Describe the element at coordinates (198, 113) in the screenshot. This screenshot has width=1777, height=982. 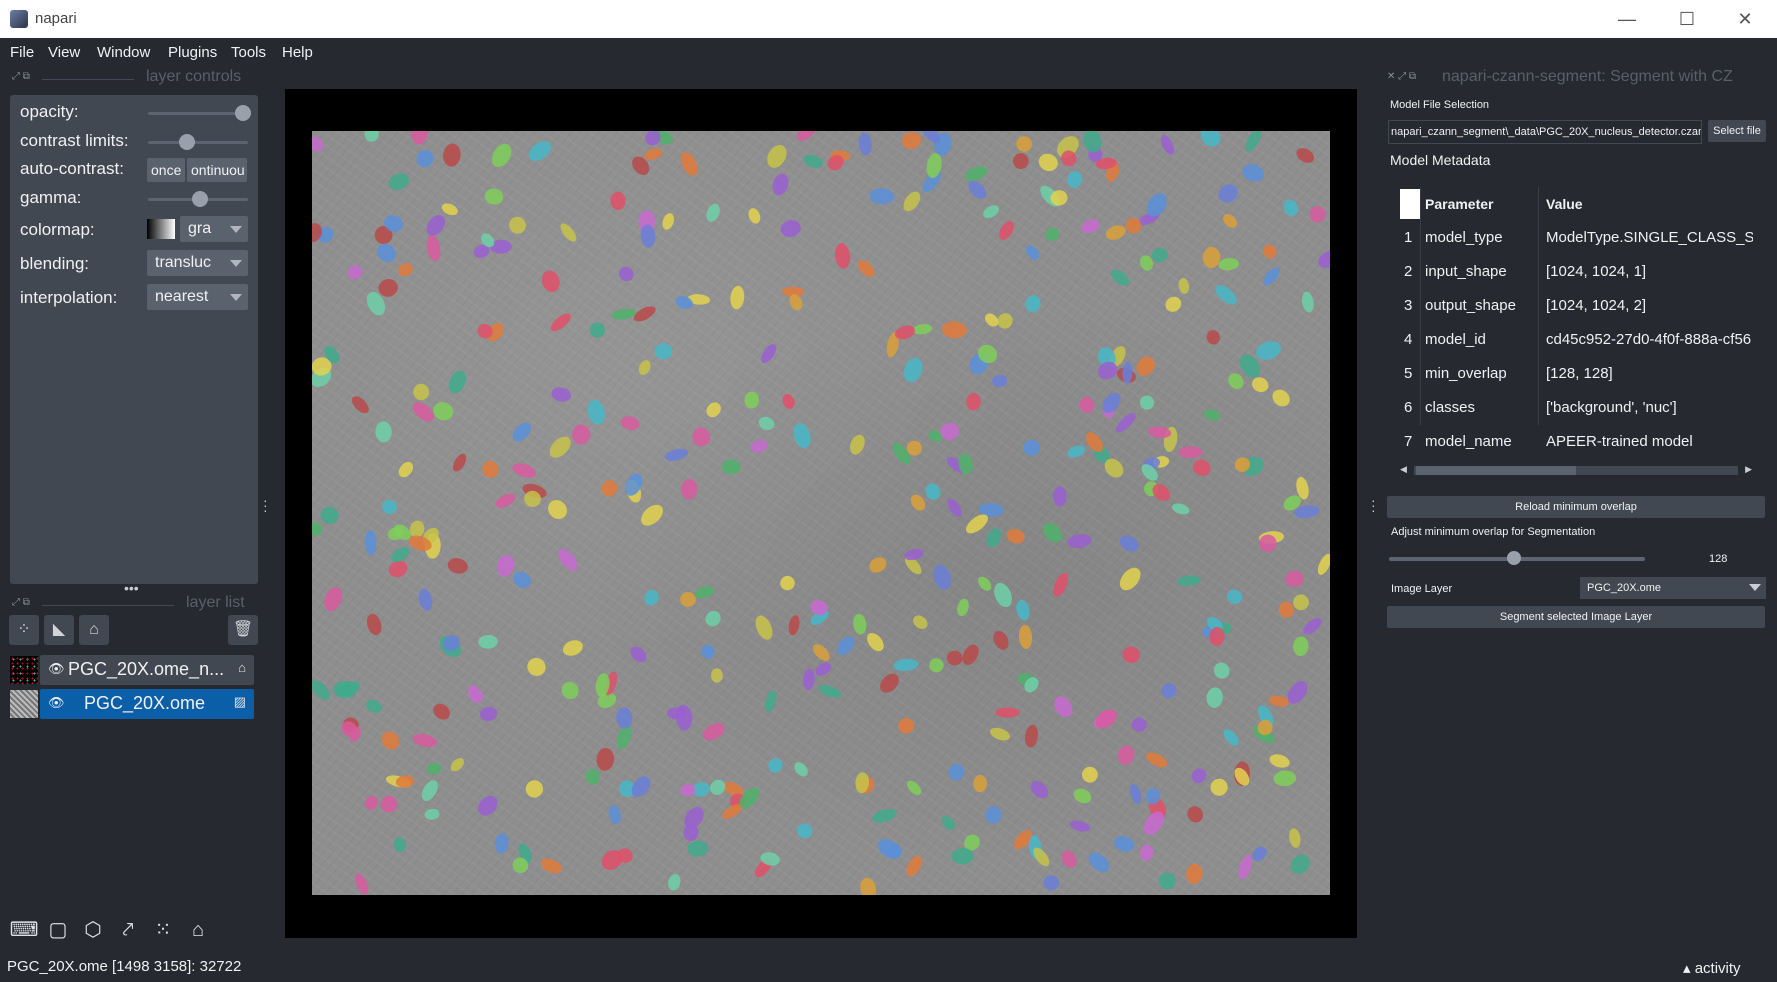
I see `opacity-slider` at that location.